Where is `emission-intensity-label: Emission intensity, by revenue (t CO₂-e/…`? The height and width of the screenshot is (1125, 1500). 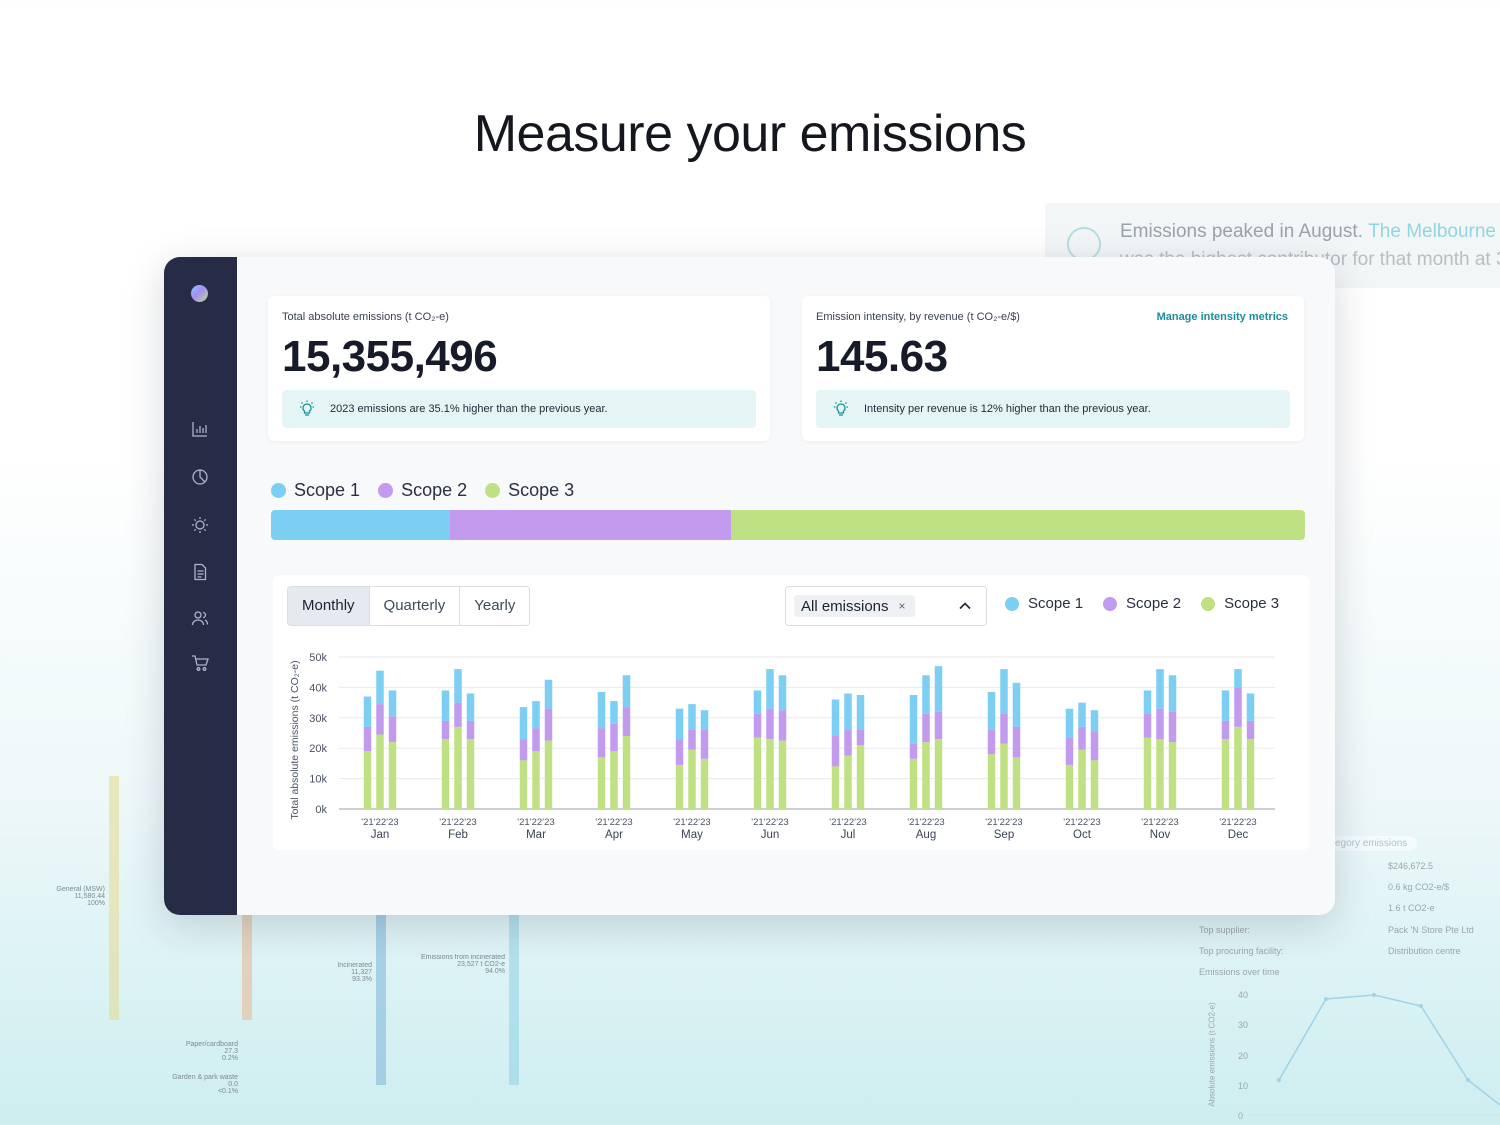 emission-intensity-label: Emission intensity, by revenue (t CO₂-e/… is located at coordinates (918, 317).